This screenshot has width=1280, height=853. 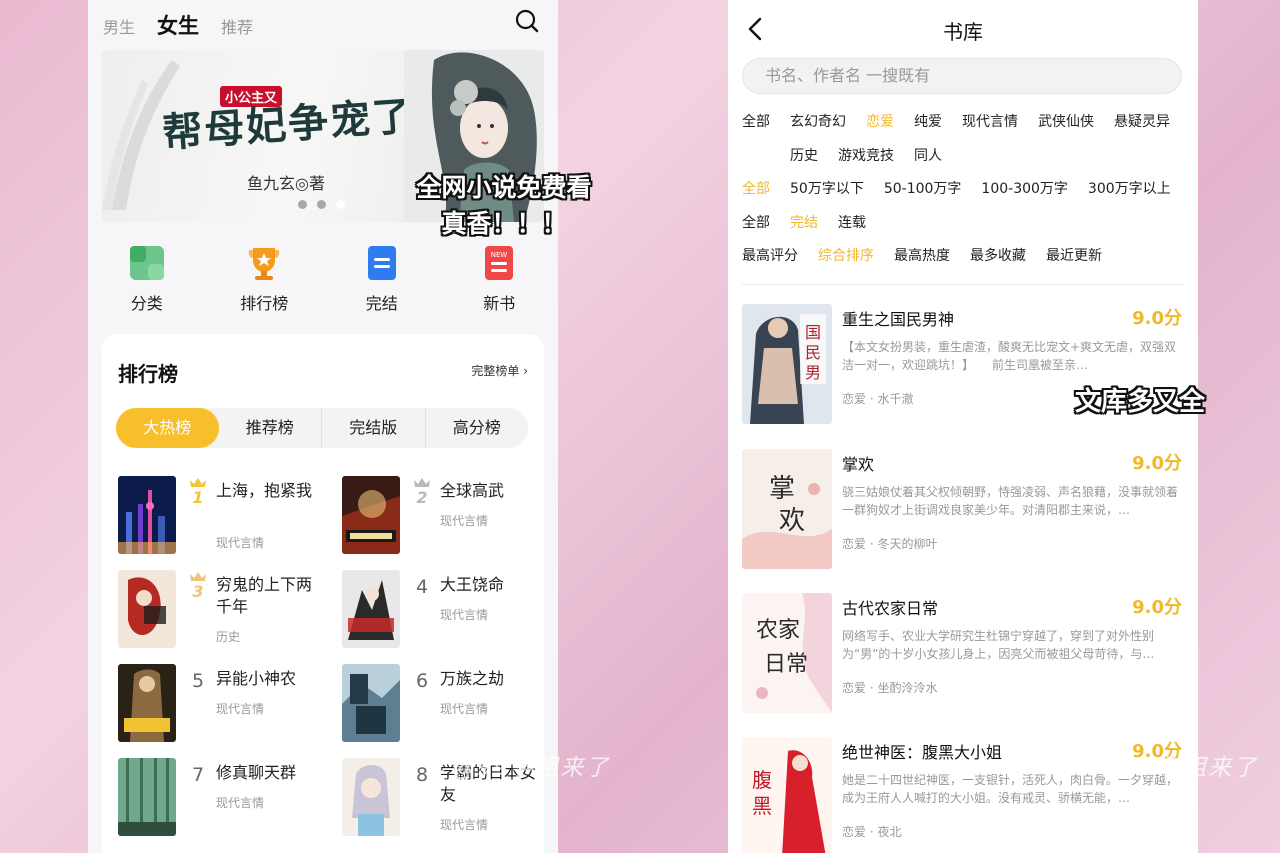 I want to click on filter-option-selected: 全部, so click(x=756, y=188).